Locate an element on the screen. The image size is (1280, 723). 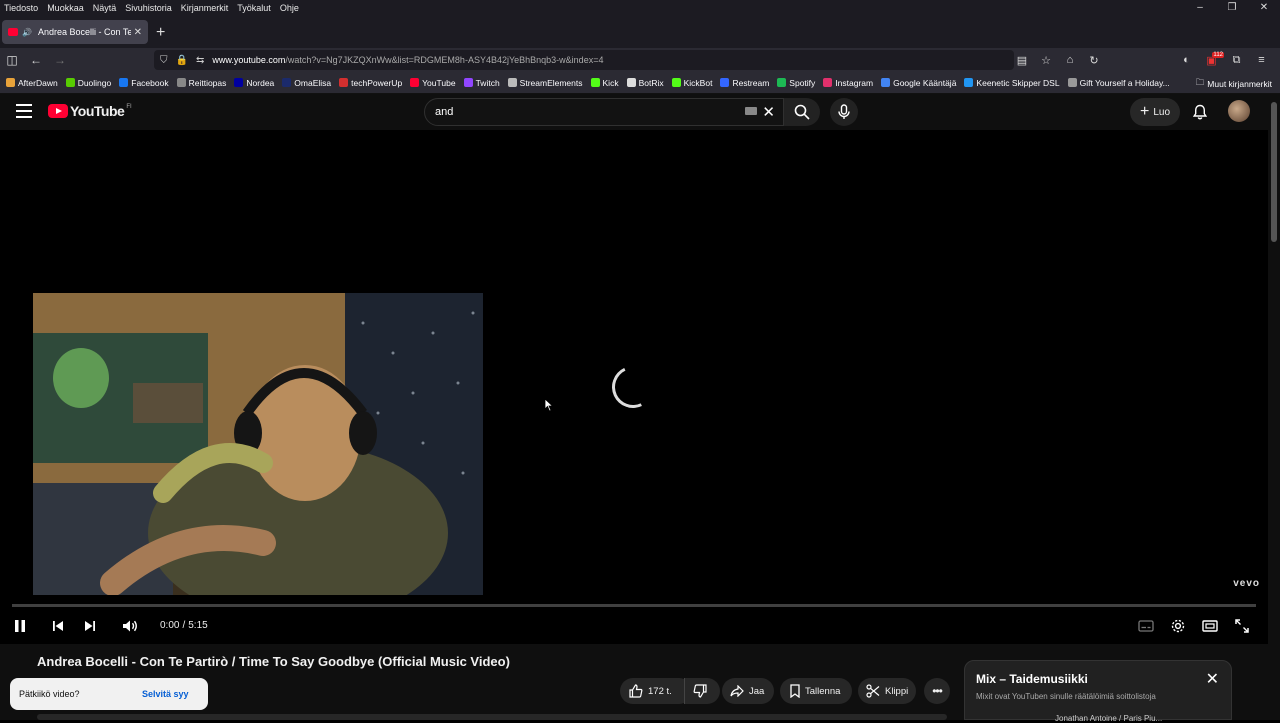
shield-icon: ⛉ is located at coordinates (164, 60).